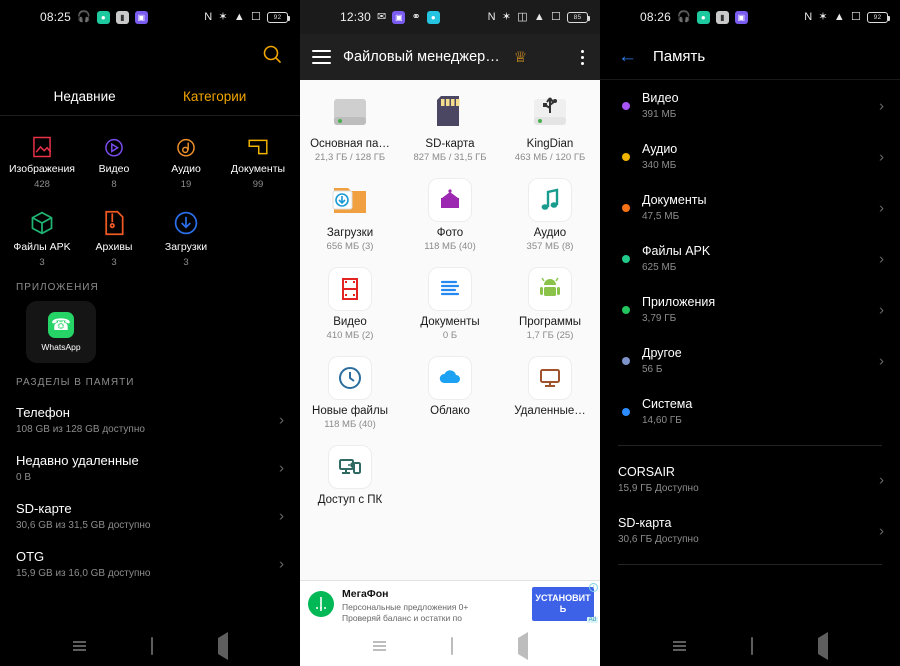  What do you see at coordinates (114, 231) in the screenshot?
I see `category-archives: Архивы 3` at bounding box center [114, 231].